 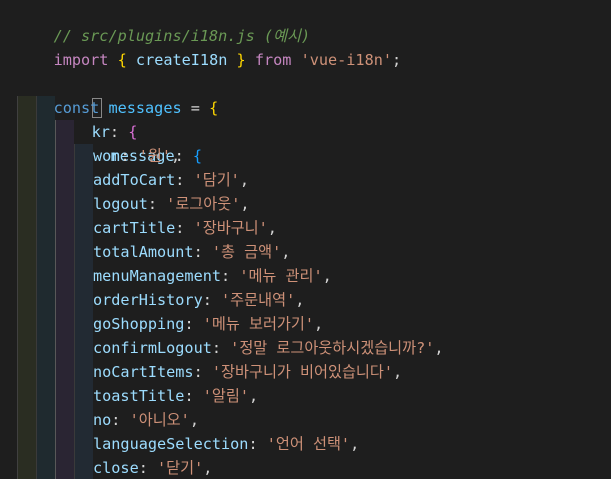 I want to click on module-string: 'vue-i18n', so click(x=346, y=60).